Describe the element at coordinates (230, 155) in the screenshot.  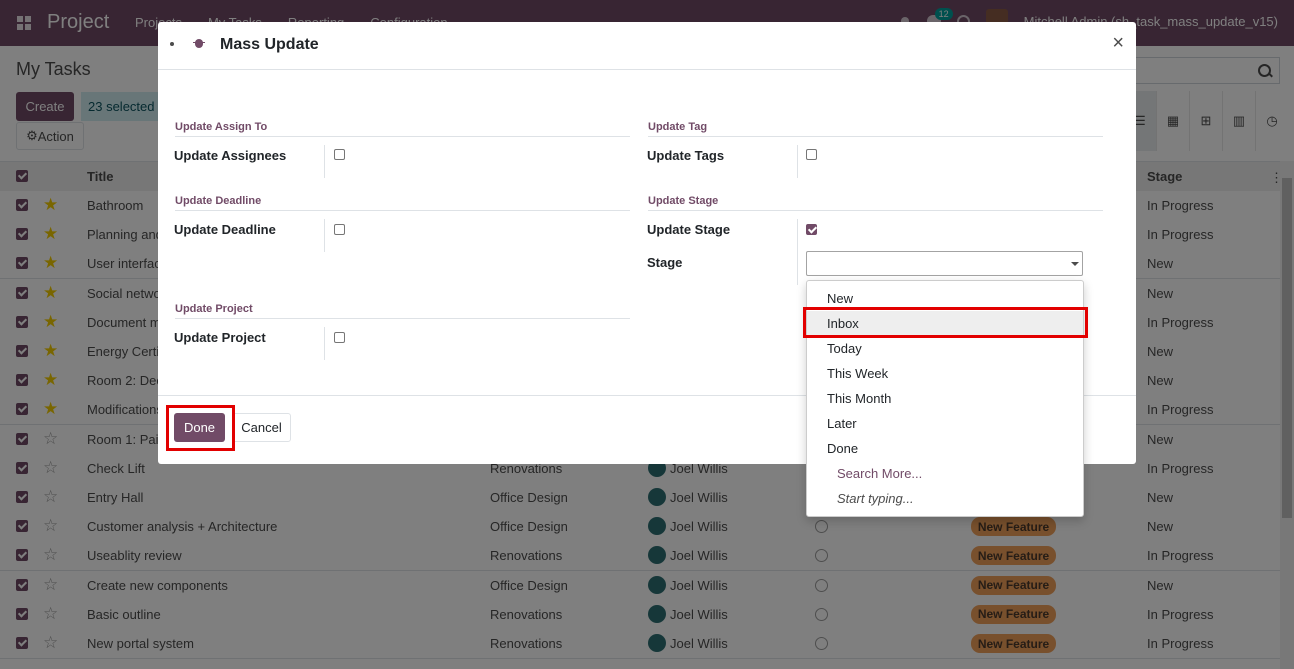
I see `update-assignees-label: Update Assignees` at that location.